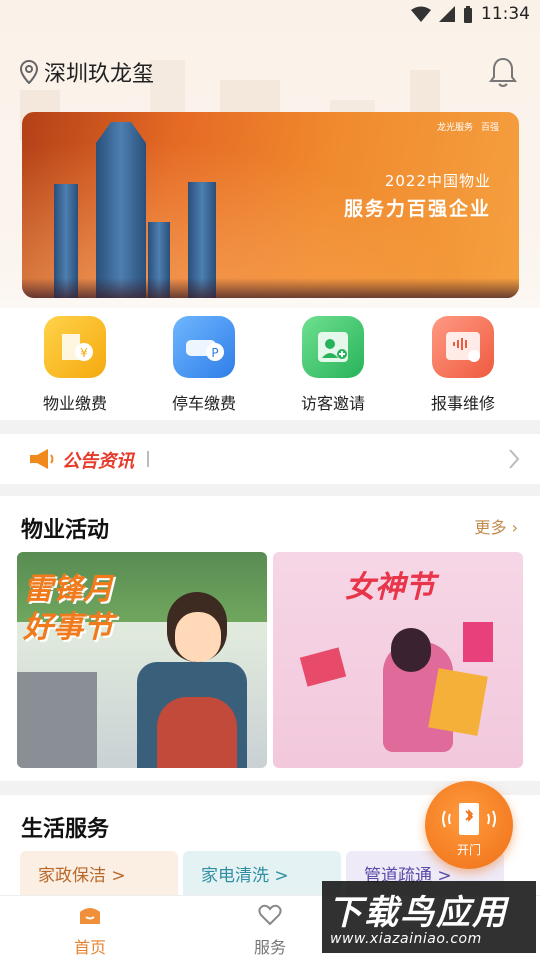 This screenshot has width=540, height=958. What do you see at coordinates (462, 403) in the screenshot?
I see `quick-label: 报事维修` at bounding box center [462, 403].